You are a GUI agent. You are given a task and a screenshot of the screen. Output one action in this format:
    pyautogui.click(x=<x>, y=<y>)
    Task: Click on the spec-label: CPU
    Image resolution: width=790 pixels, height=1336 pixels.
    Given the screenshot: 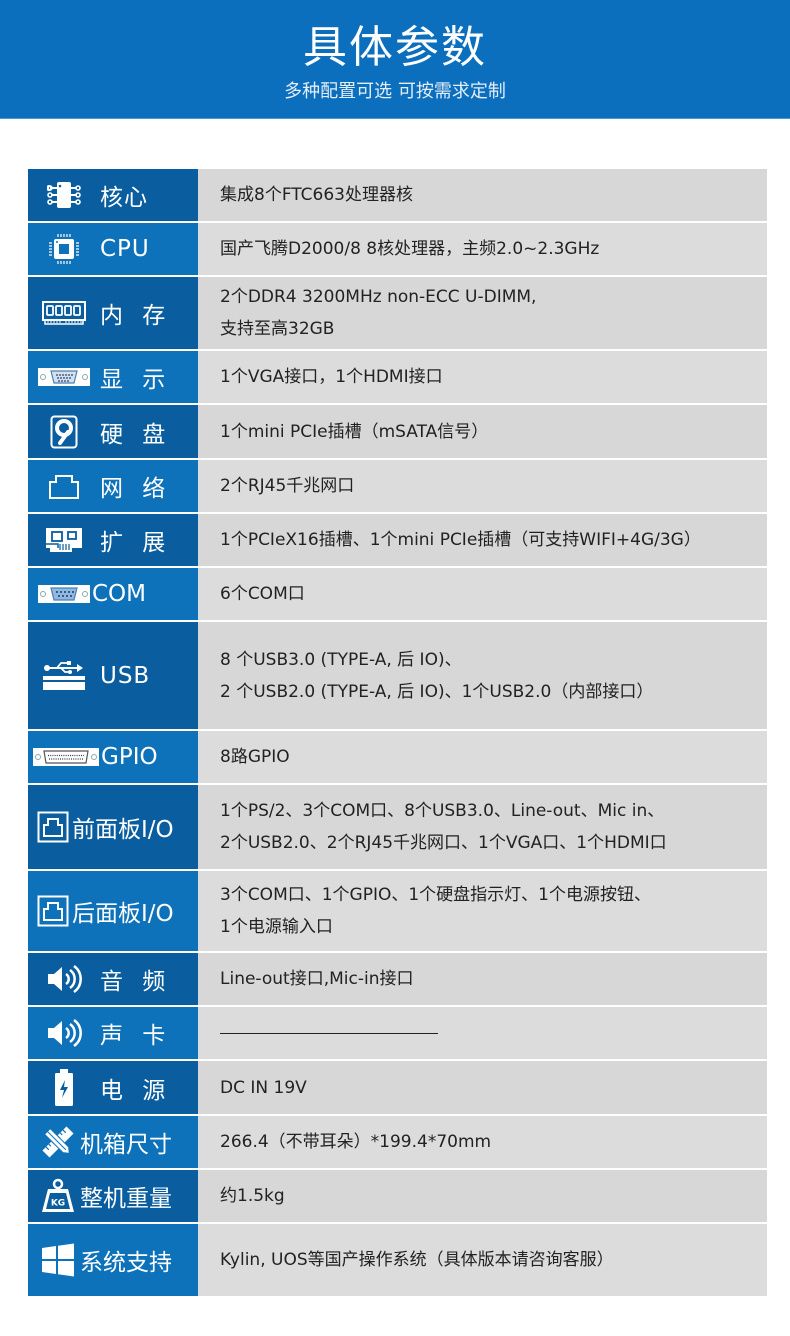 What is the action you would take?
    pyautogui.click(x=125, y=249)
    